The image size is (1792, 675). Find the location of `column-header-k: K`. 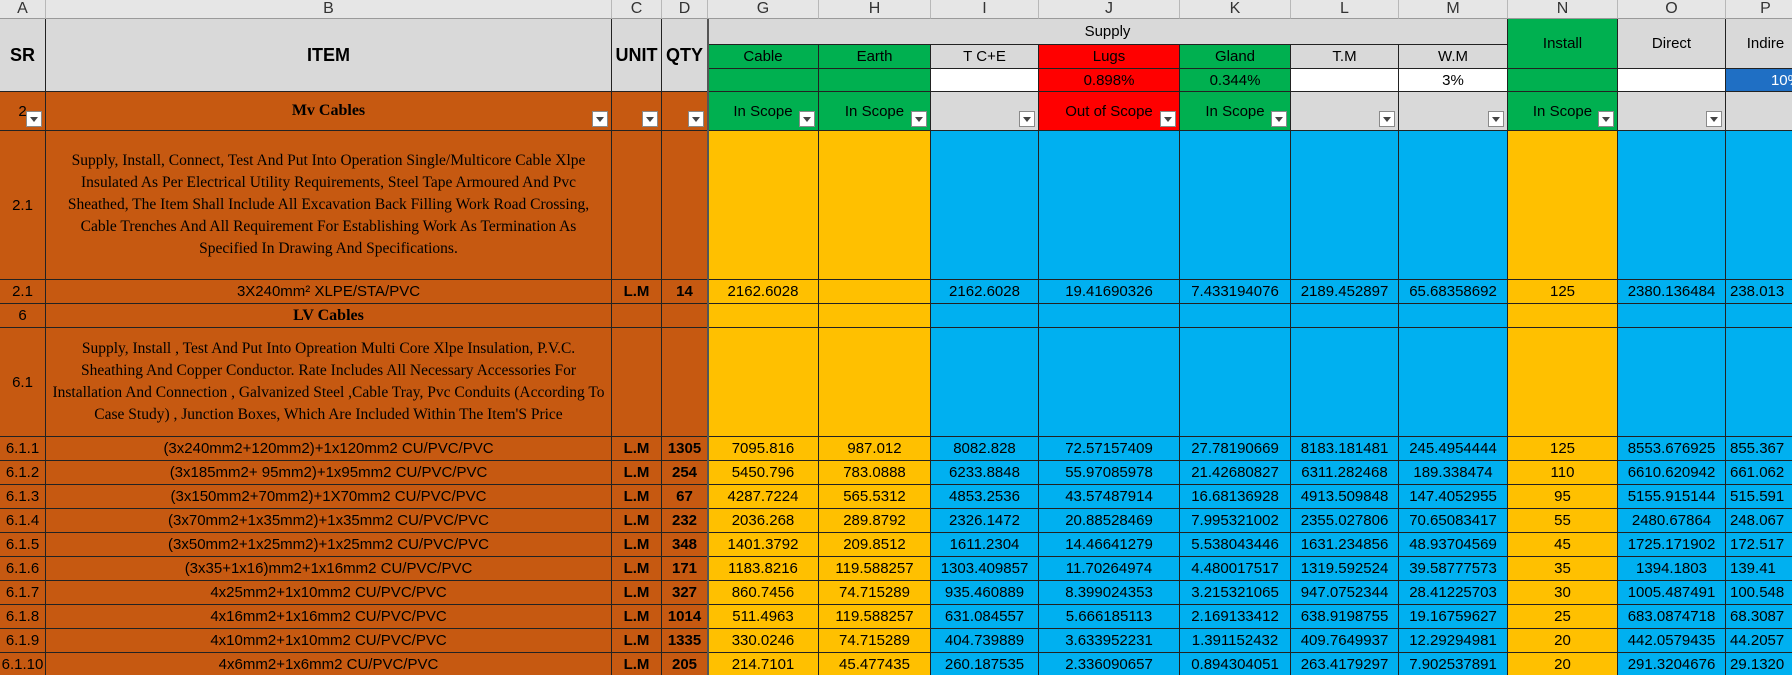

column-header-k: K is located at coordinates (1235, 9).